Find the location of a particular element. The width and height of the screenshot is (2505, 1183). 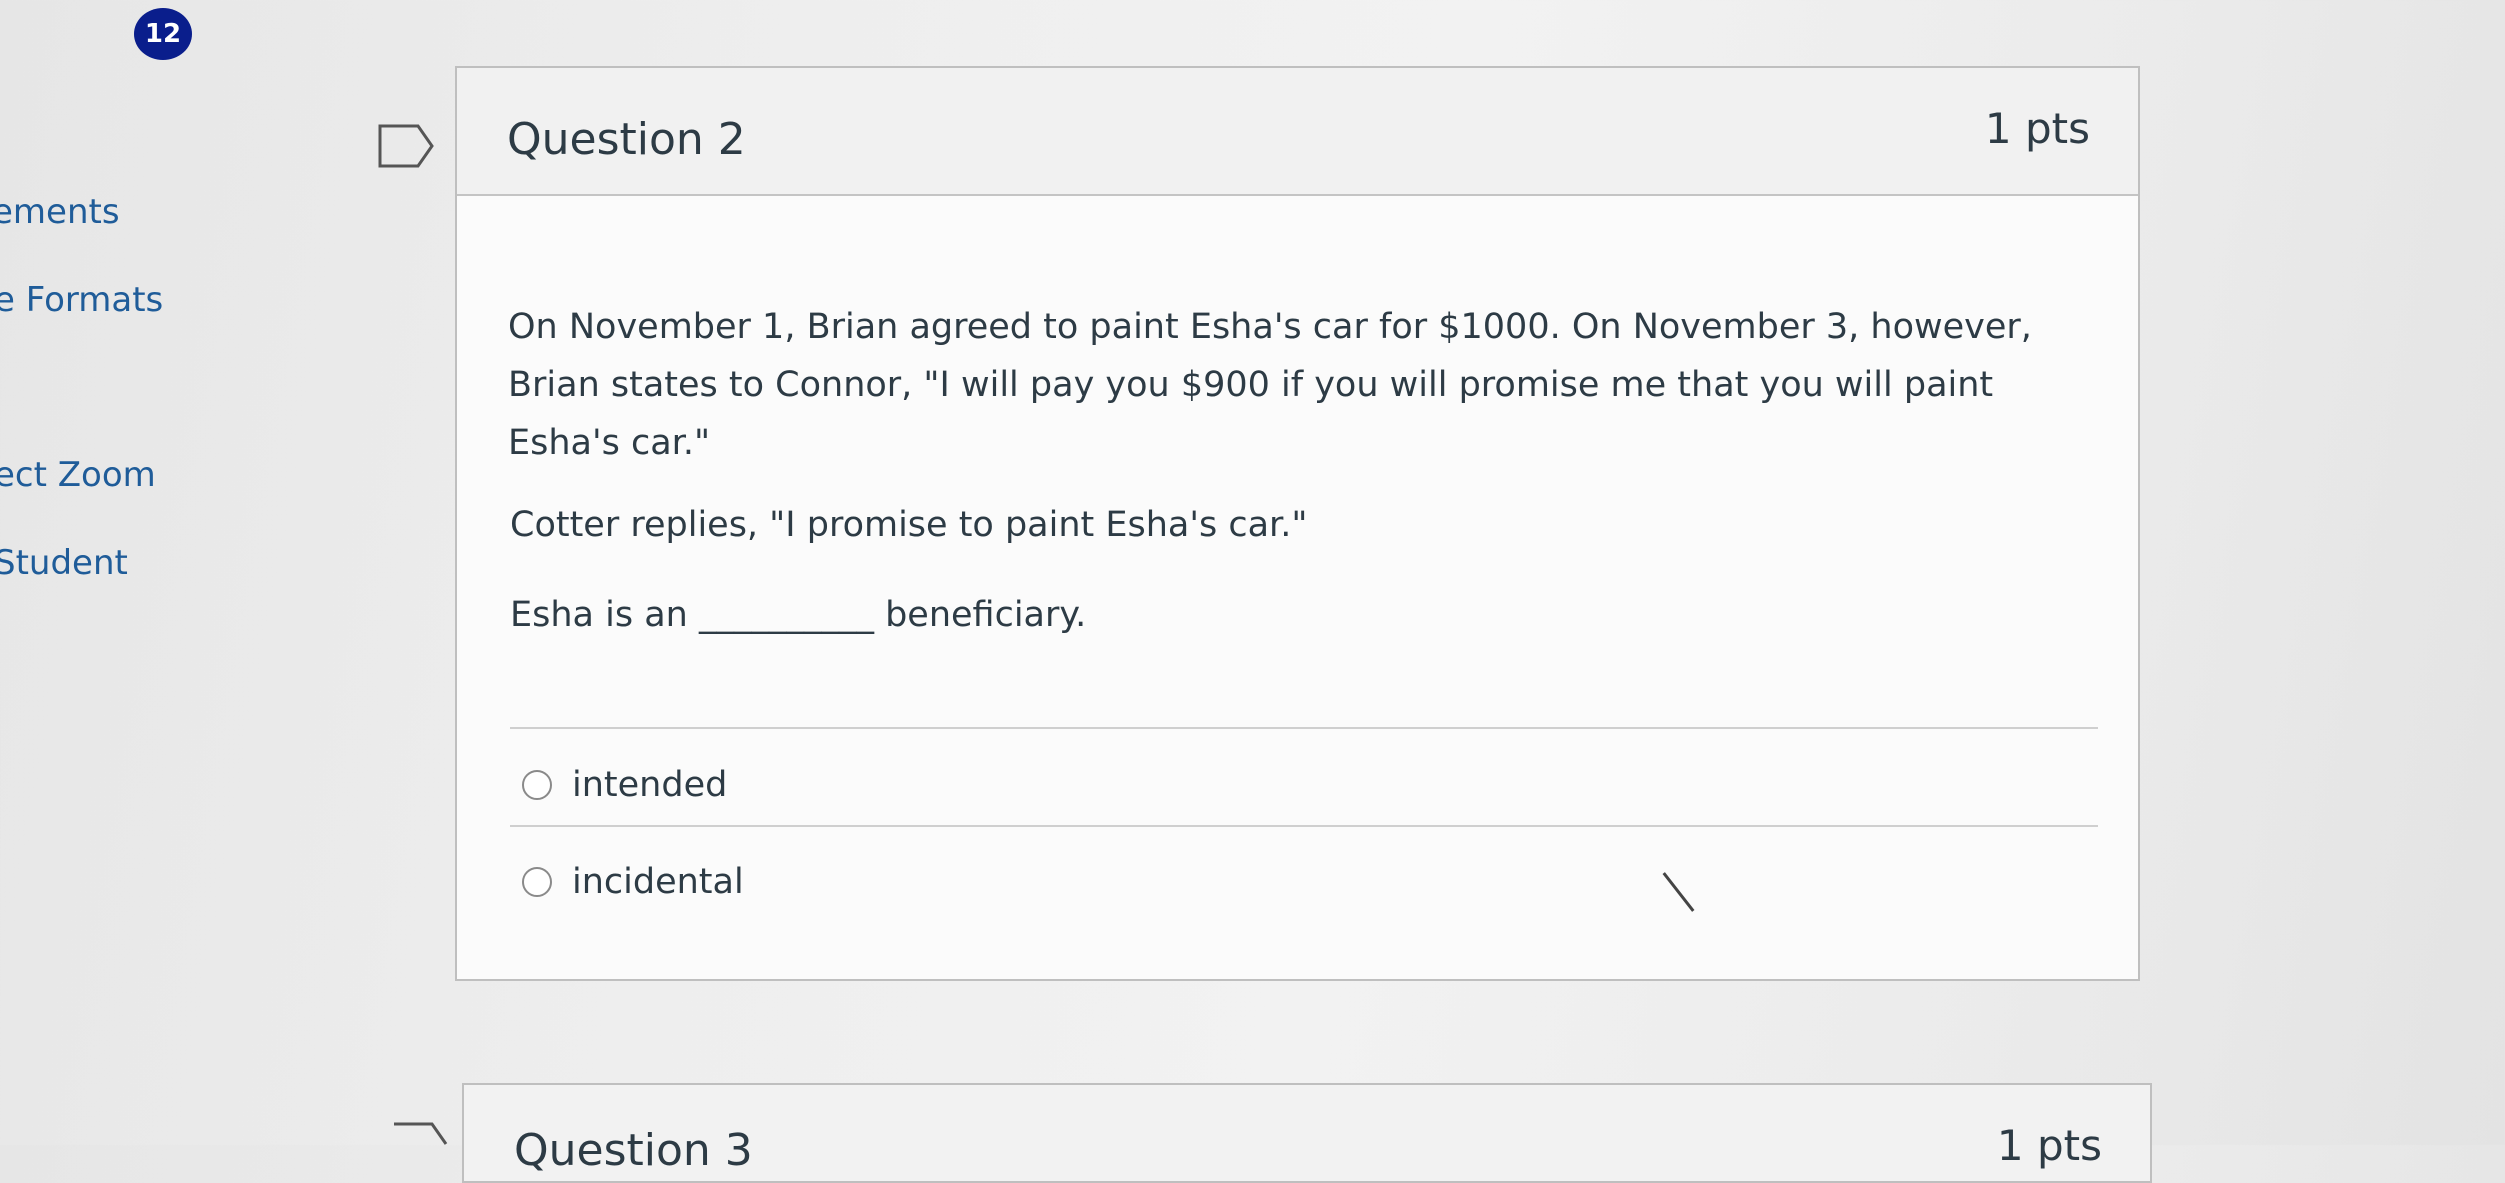

answer-label: incidental is located at coordinates (658, 882).